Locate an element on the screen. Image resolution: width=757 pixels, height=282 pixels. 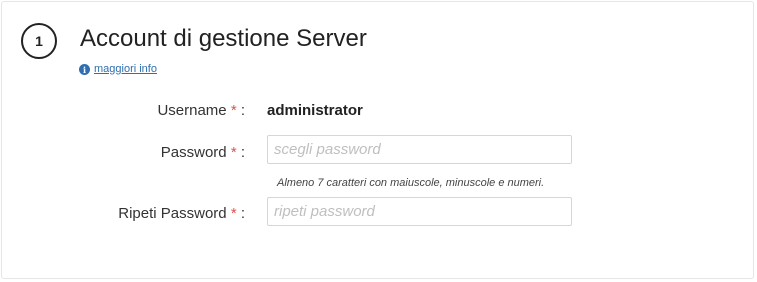
more-info-link-wrapper: i maggiori info is located at coordinates (118, 69).